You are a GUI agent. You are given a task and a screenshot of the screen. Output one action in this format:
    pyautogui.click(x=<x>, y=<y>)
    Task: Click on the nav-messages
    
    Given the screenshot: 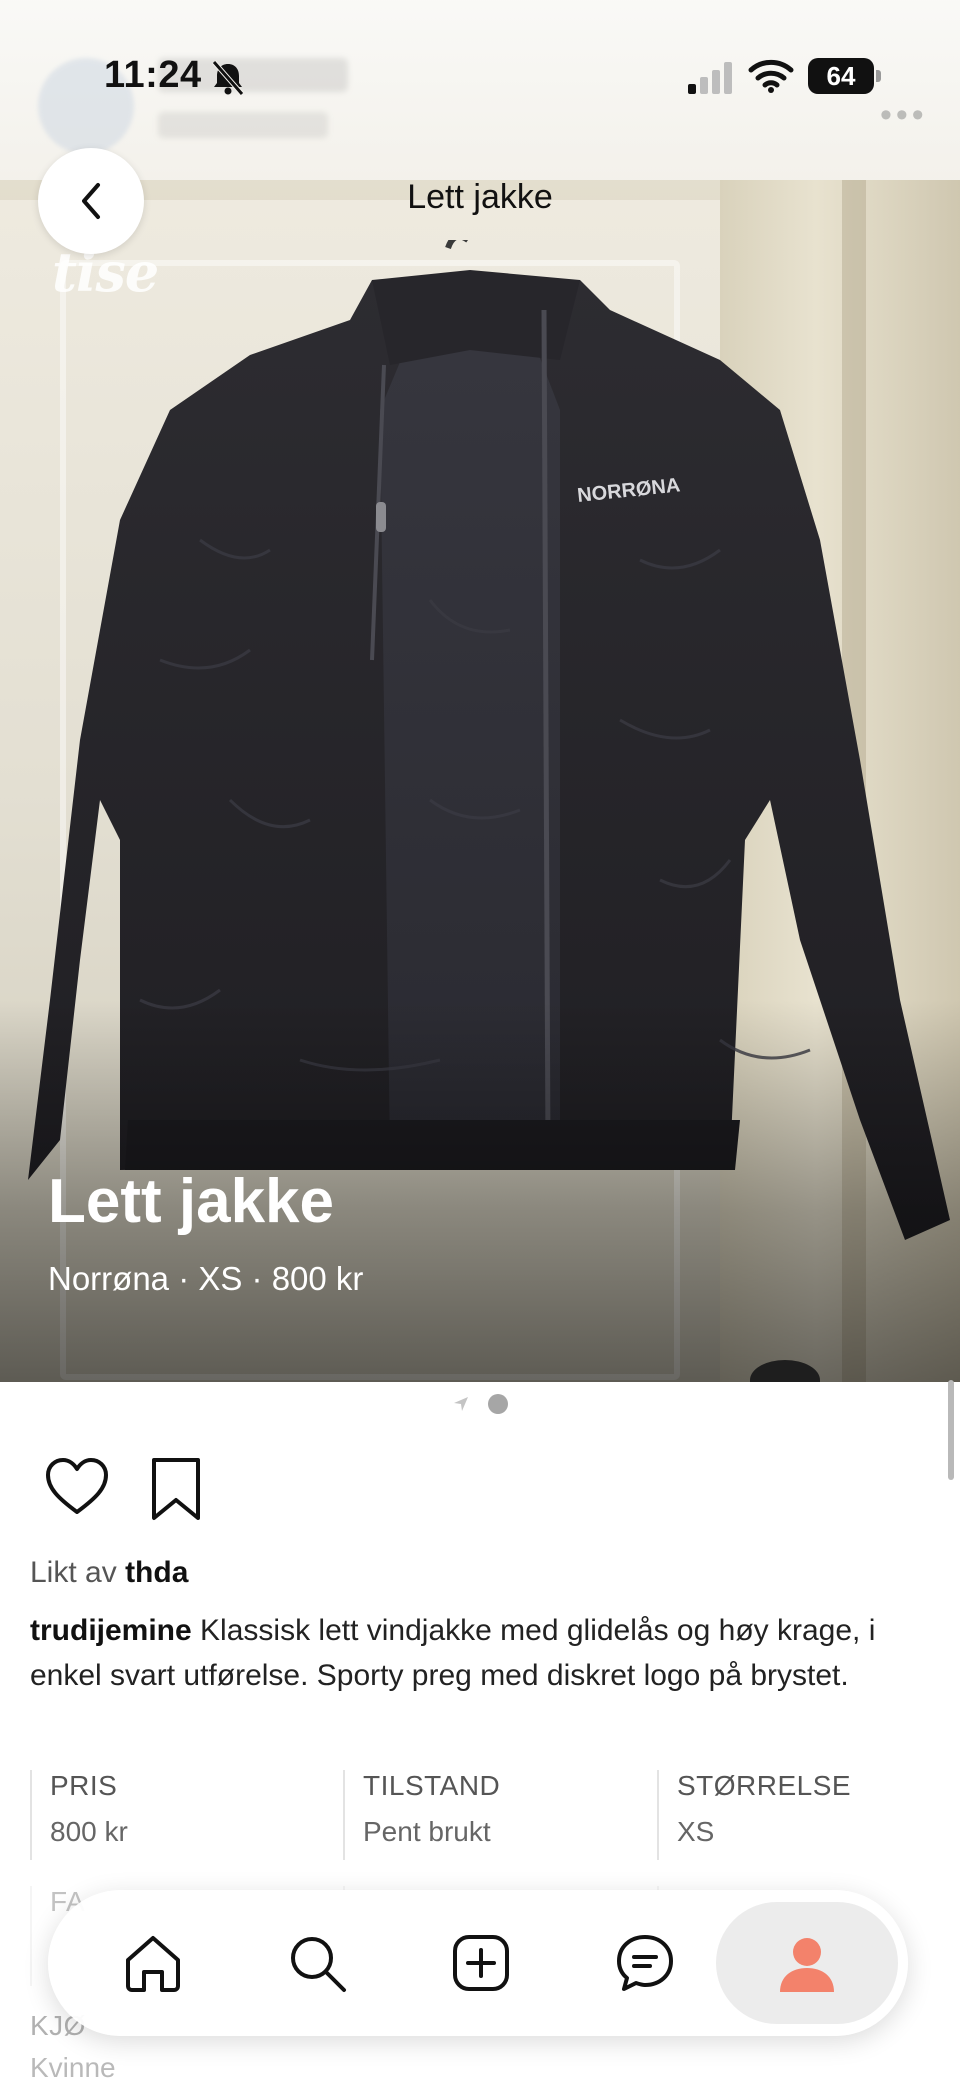 What is the action you would take?
    pyautogui.click(x=645, y=1963)
    